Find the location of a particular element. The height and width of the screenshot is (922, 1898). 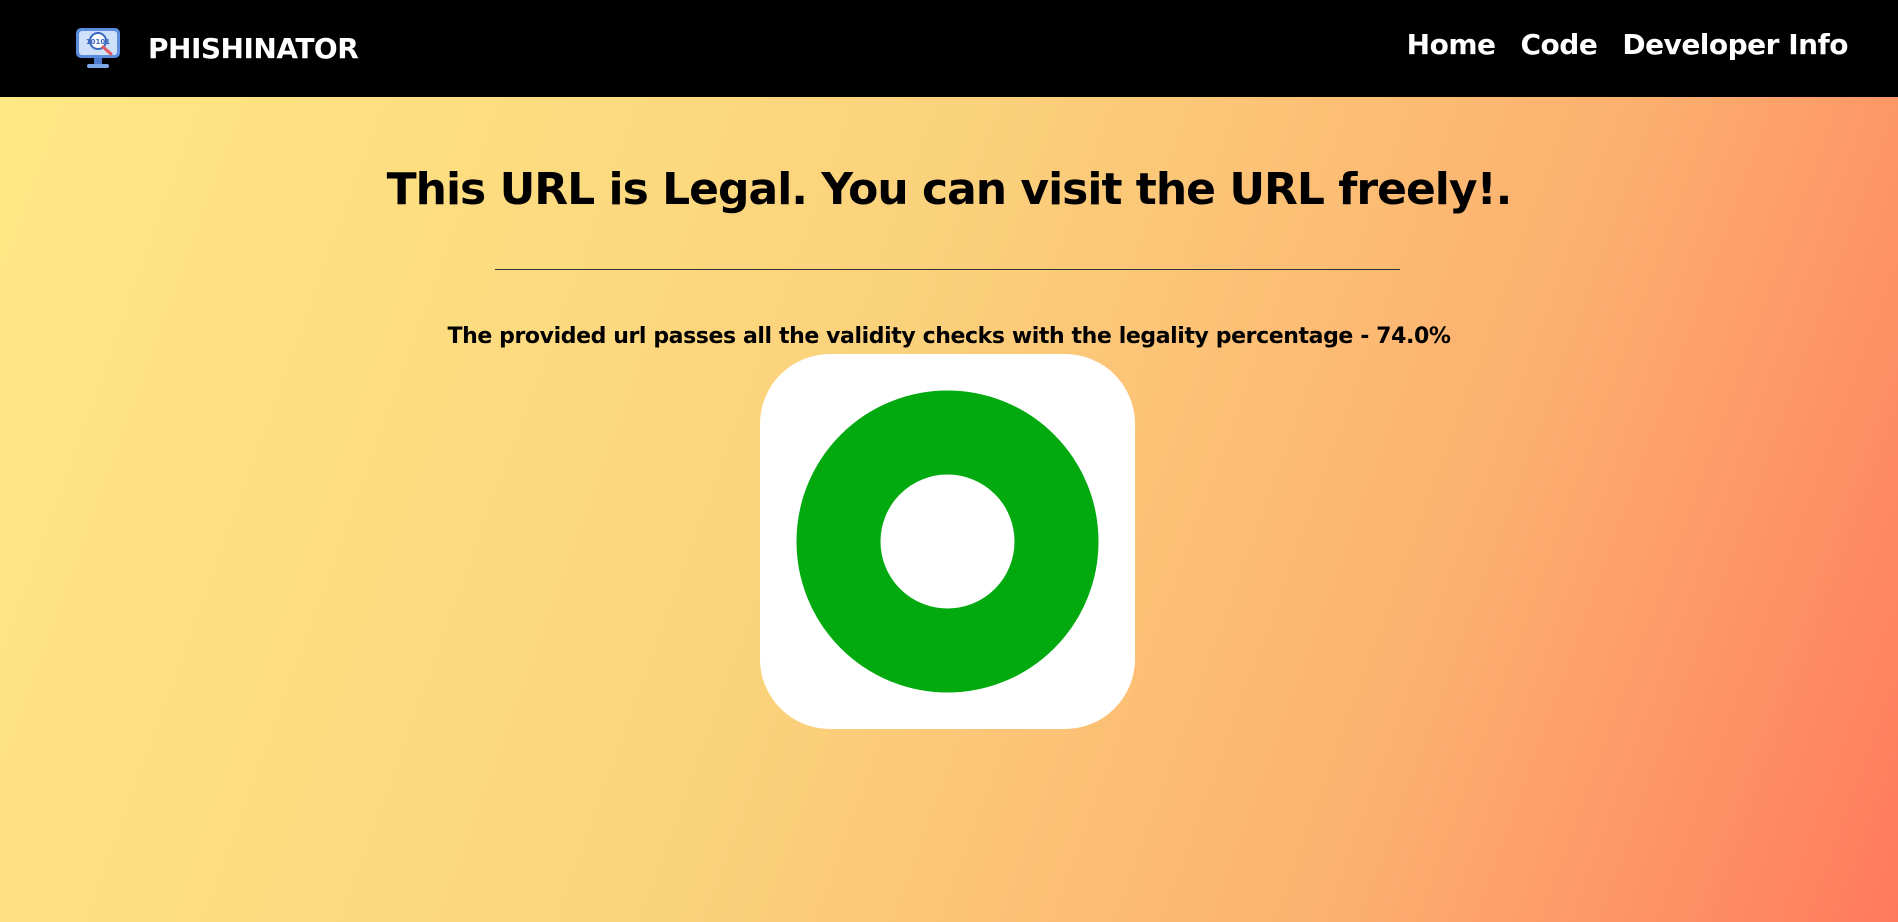

nav-link-code: Code is located at coordinates (1559, 44).